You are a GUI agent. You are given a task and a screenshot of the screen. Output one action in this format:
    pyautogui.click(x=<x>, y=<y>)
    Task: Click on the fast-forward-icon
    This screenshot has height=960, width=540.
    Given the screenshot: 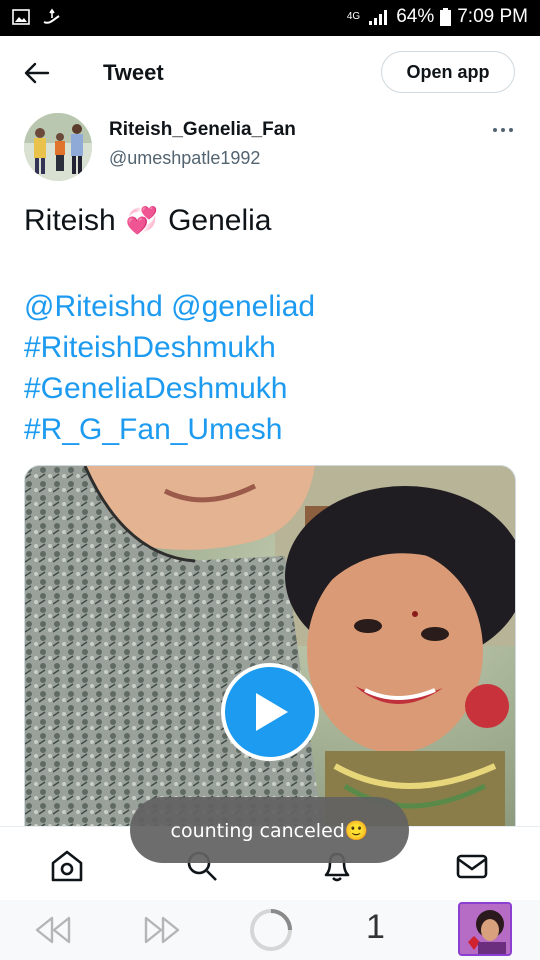 What is the action you would take?
    pyautogui.click(x=162, y=930)
    